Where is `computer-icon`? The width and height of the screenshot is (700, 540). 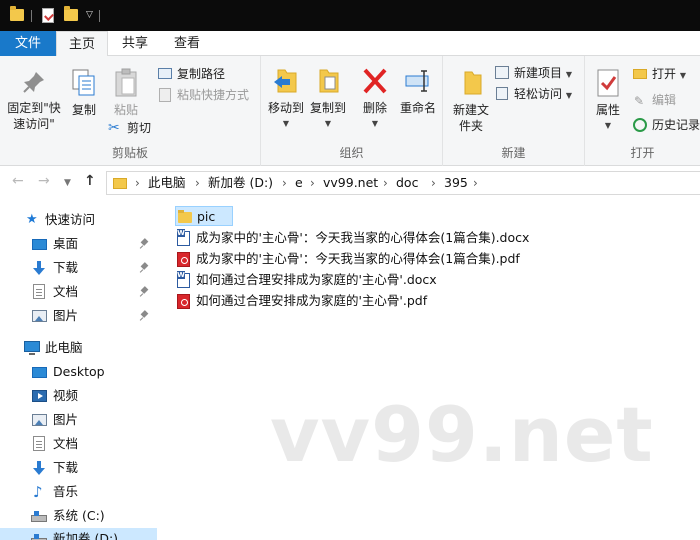 computer-icon is located at coordinates (32, 348).